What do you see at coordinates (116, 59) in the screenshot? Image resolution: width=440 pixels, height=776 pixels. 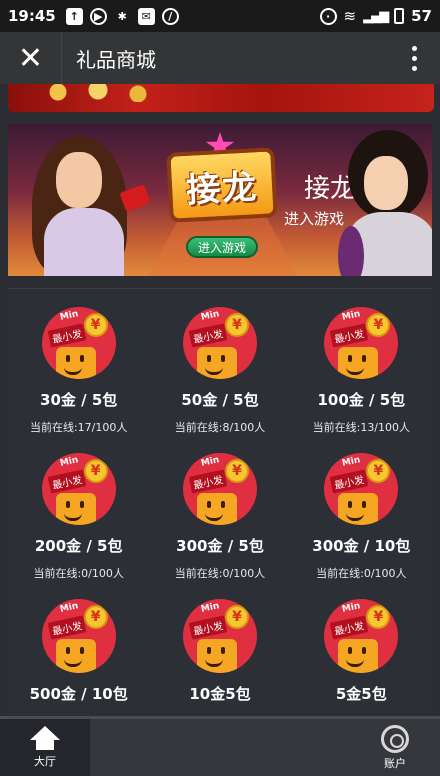 I see `page-title: 礼品商城` at bounding box center [116, 59].